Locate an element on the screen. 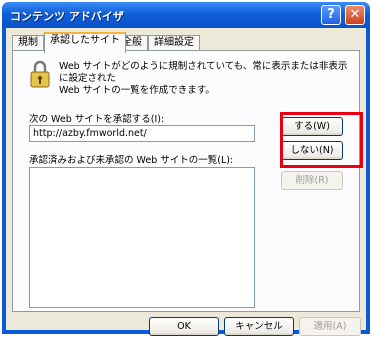 The height and width of the screenshot is (338, 375). site-url-input: http://azby.fmworld.net/ is located at coordinates (142, 133).